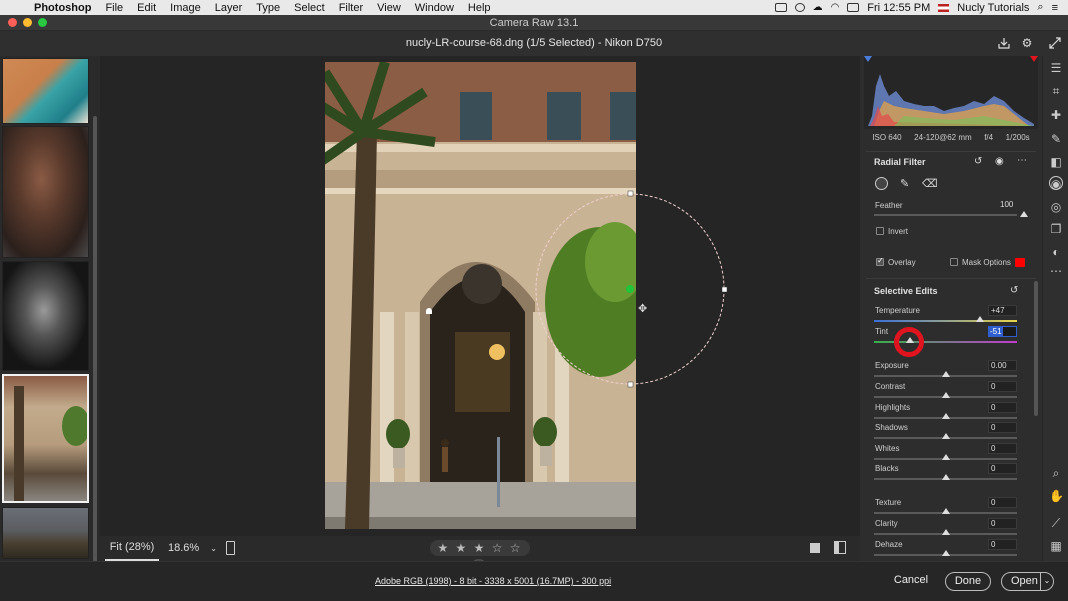 The width and height of the screenshot is (1068, 601). What do you see at coordinates (114, 8) in the screenshot?
I see `menu-file: File` at bounding box center [114, 8].